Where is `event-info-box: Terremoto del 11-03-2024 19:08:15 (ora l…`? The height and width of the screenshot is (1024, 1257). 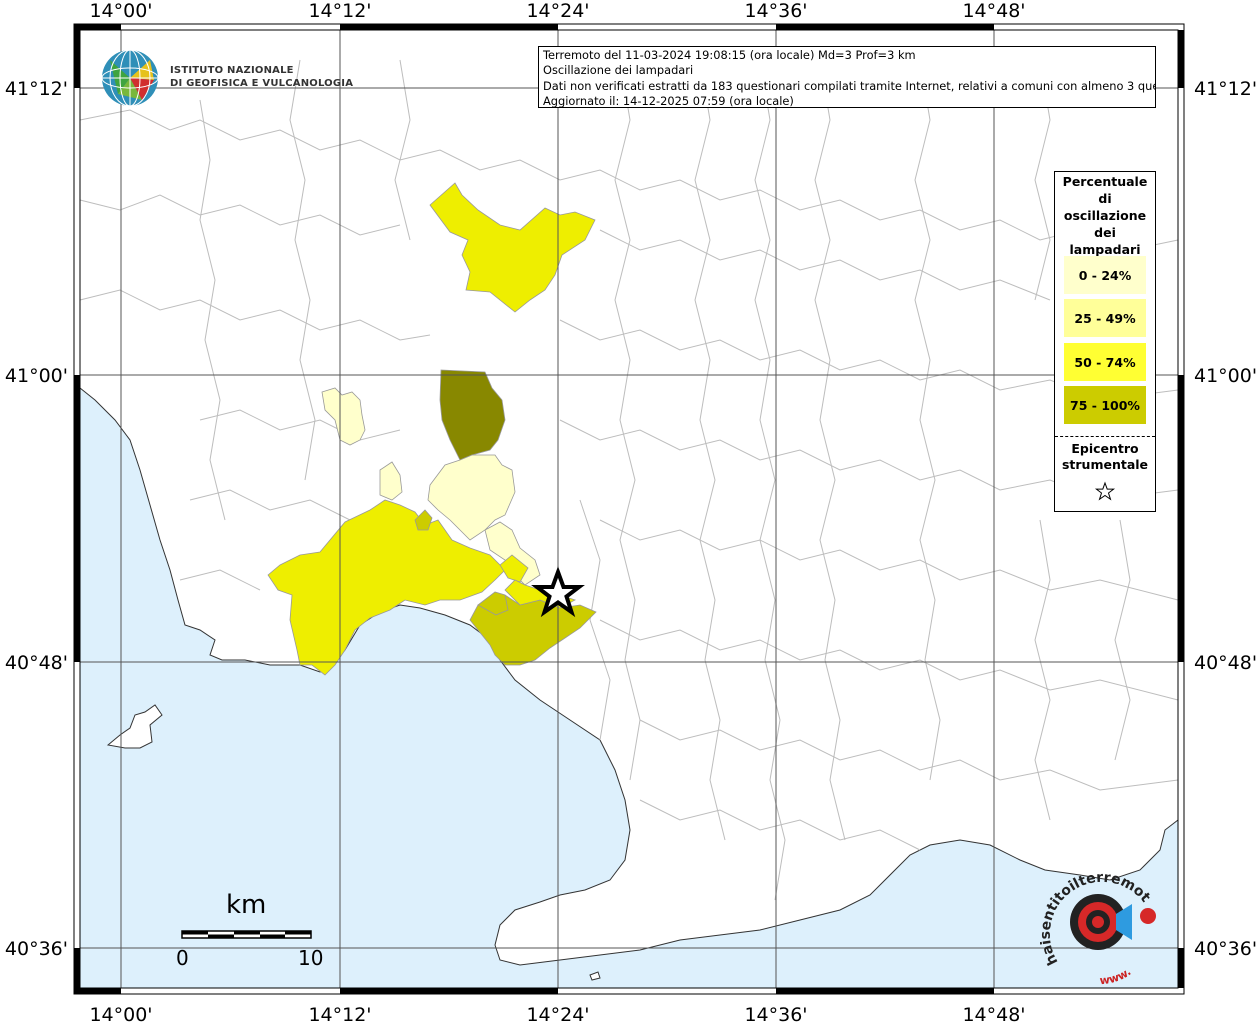 event-info-box: Terremoto del 11-03-2024 19:08:15 (ora l… is located at coordinates (847, 77).